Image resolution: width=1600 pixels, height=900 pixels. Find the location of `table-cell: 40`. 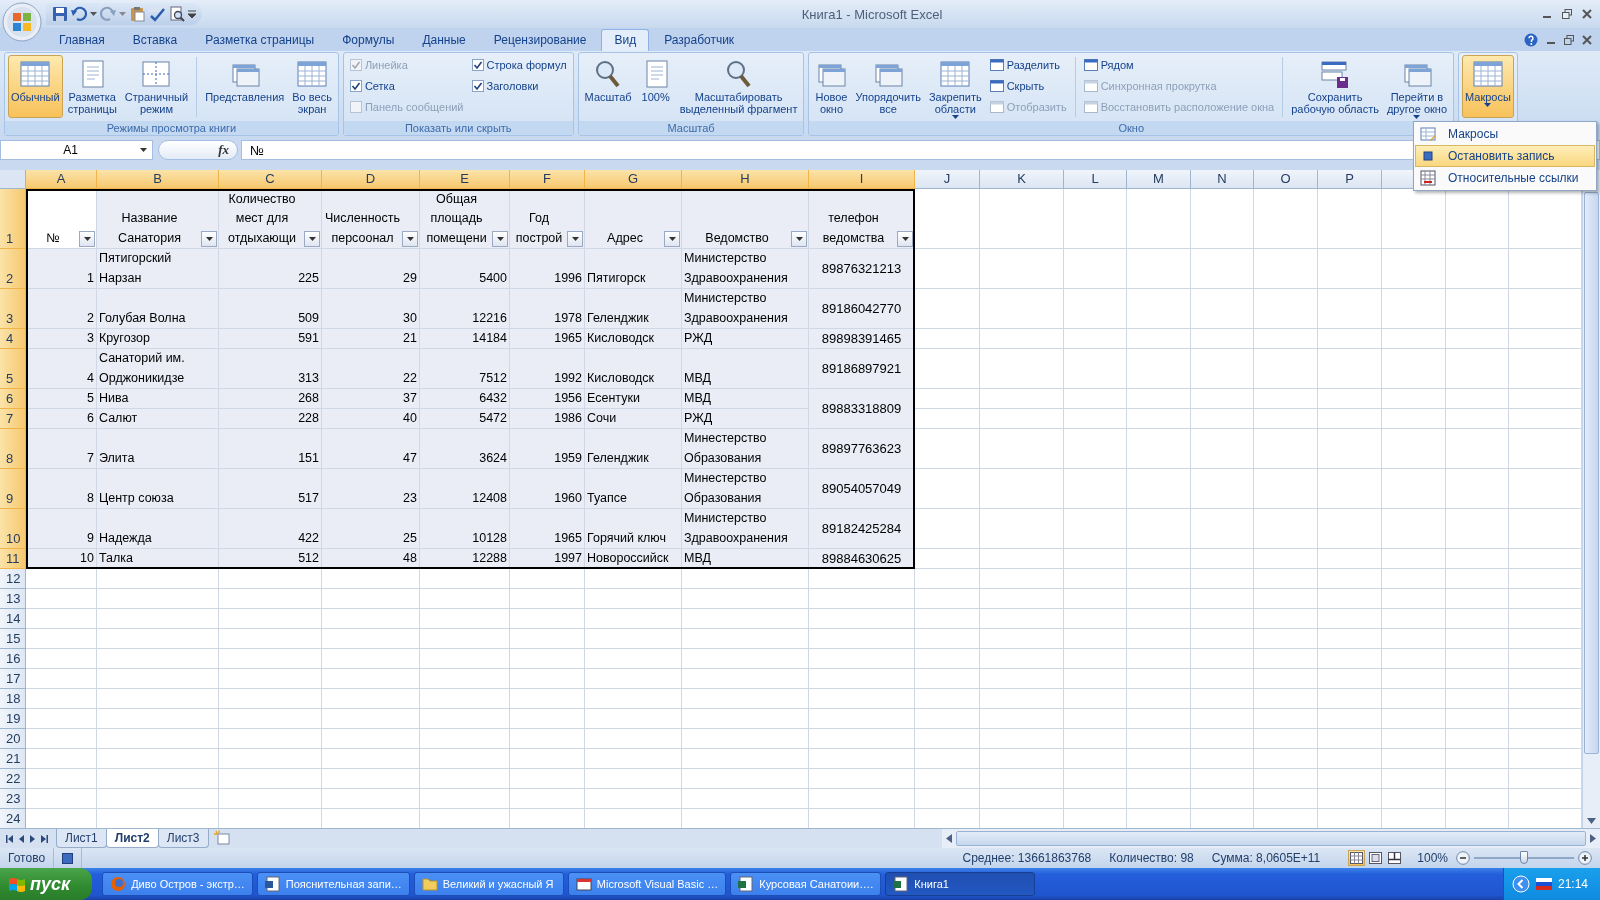

table-cell: 40 is located at coordinates (371, 419).